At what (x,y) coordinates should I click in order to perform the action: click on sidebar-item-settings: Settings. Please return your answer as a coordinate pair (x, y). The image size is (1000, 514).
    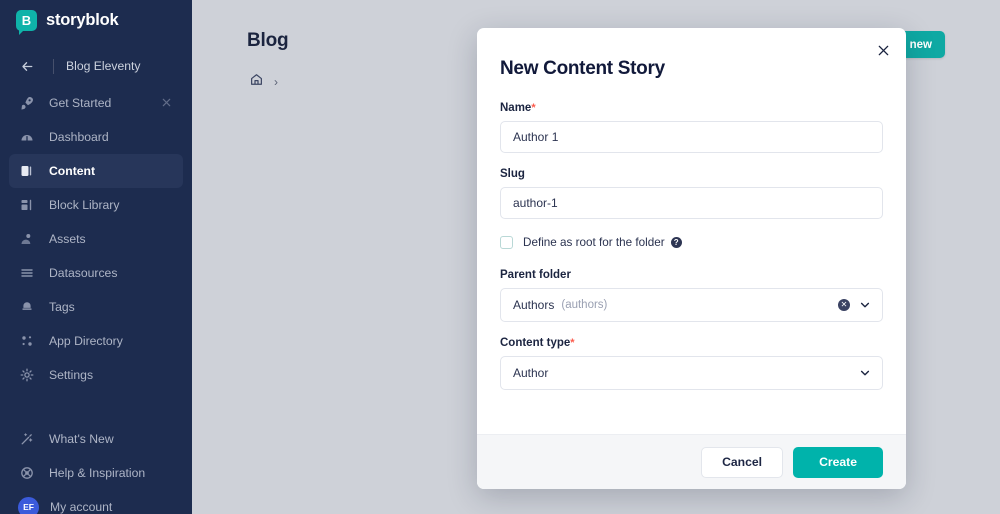
    Looking at the image, I should click on (96, 375).